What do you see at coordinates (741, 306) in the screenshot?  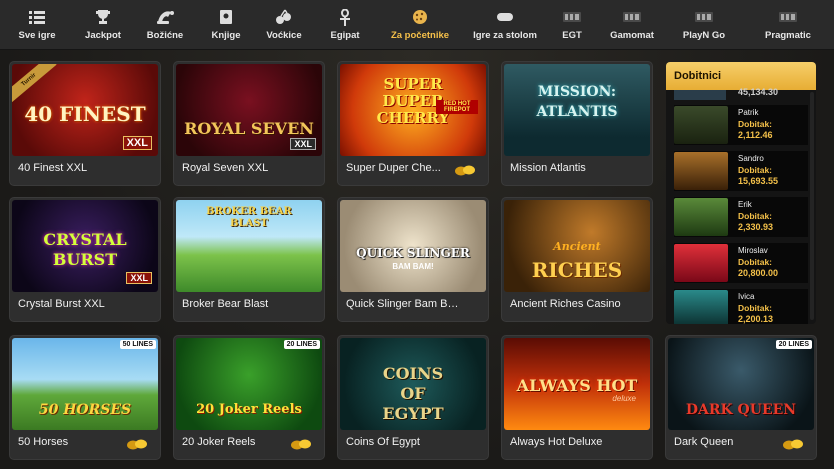 I see `winner-row: Ivica Dobitak: 2,200.13` at bounding box center [741, 306].